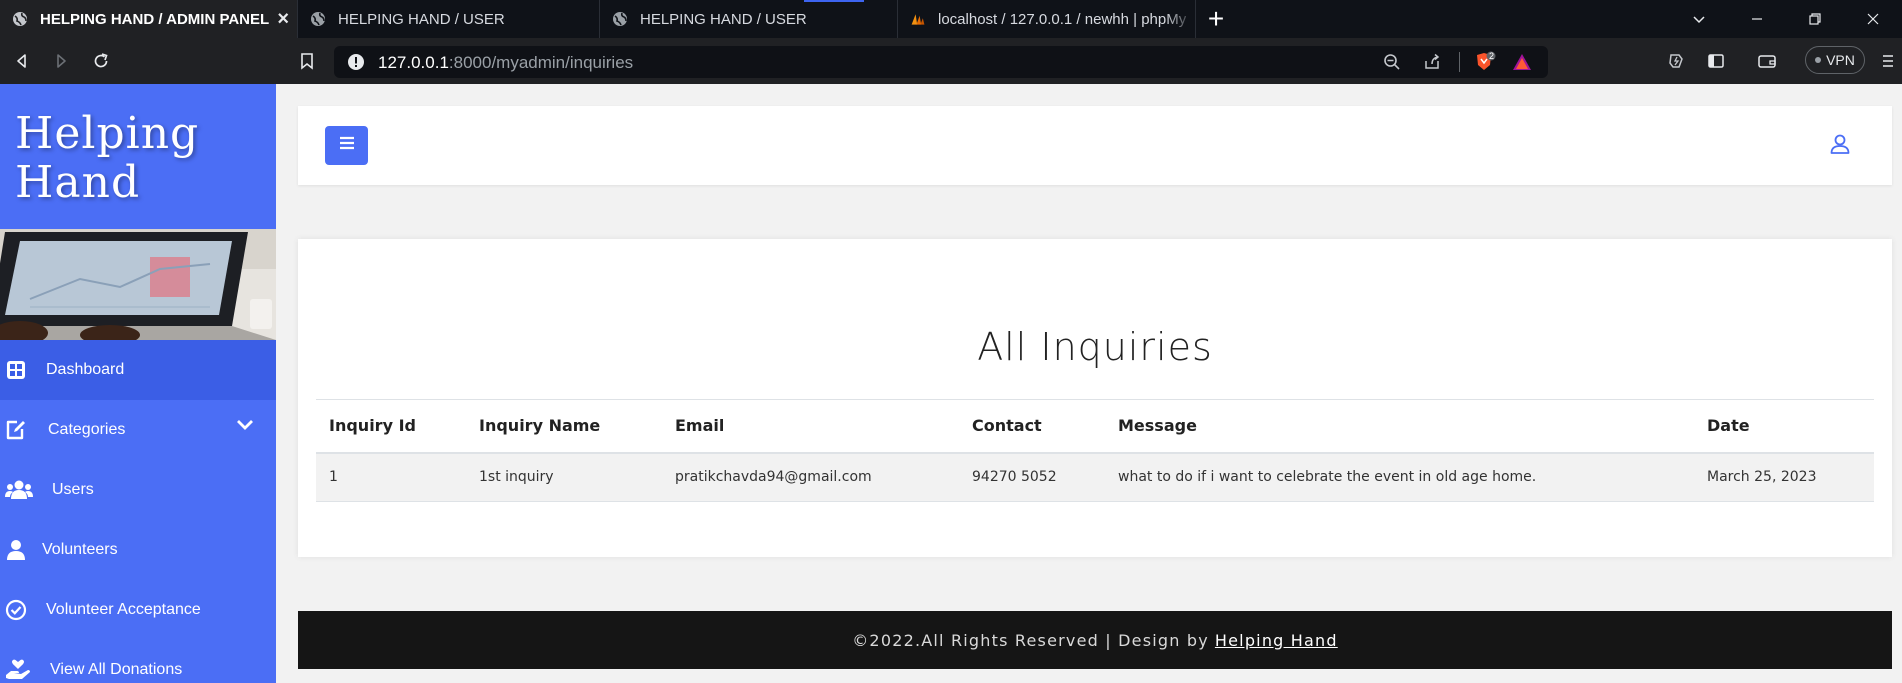 The width and height of the screenshot is (1902, 683). Describe the element at coordinates (1840, 60) in the screenshot. I see `vpn-label: VPN` at that location.